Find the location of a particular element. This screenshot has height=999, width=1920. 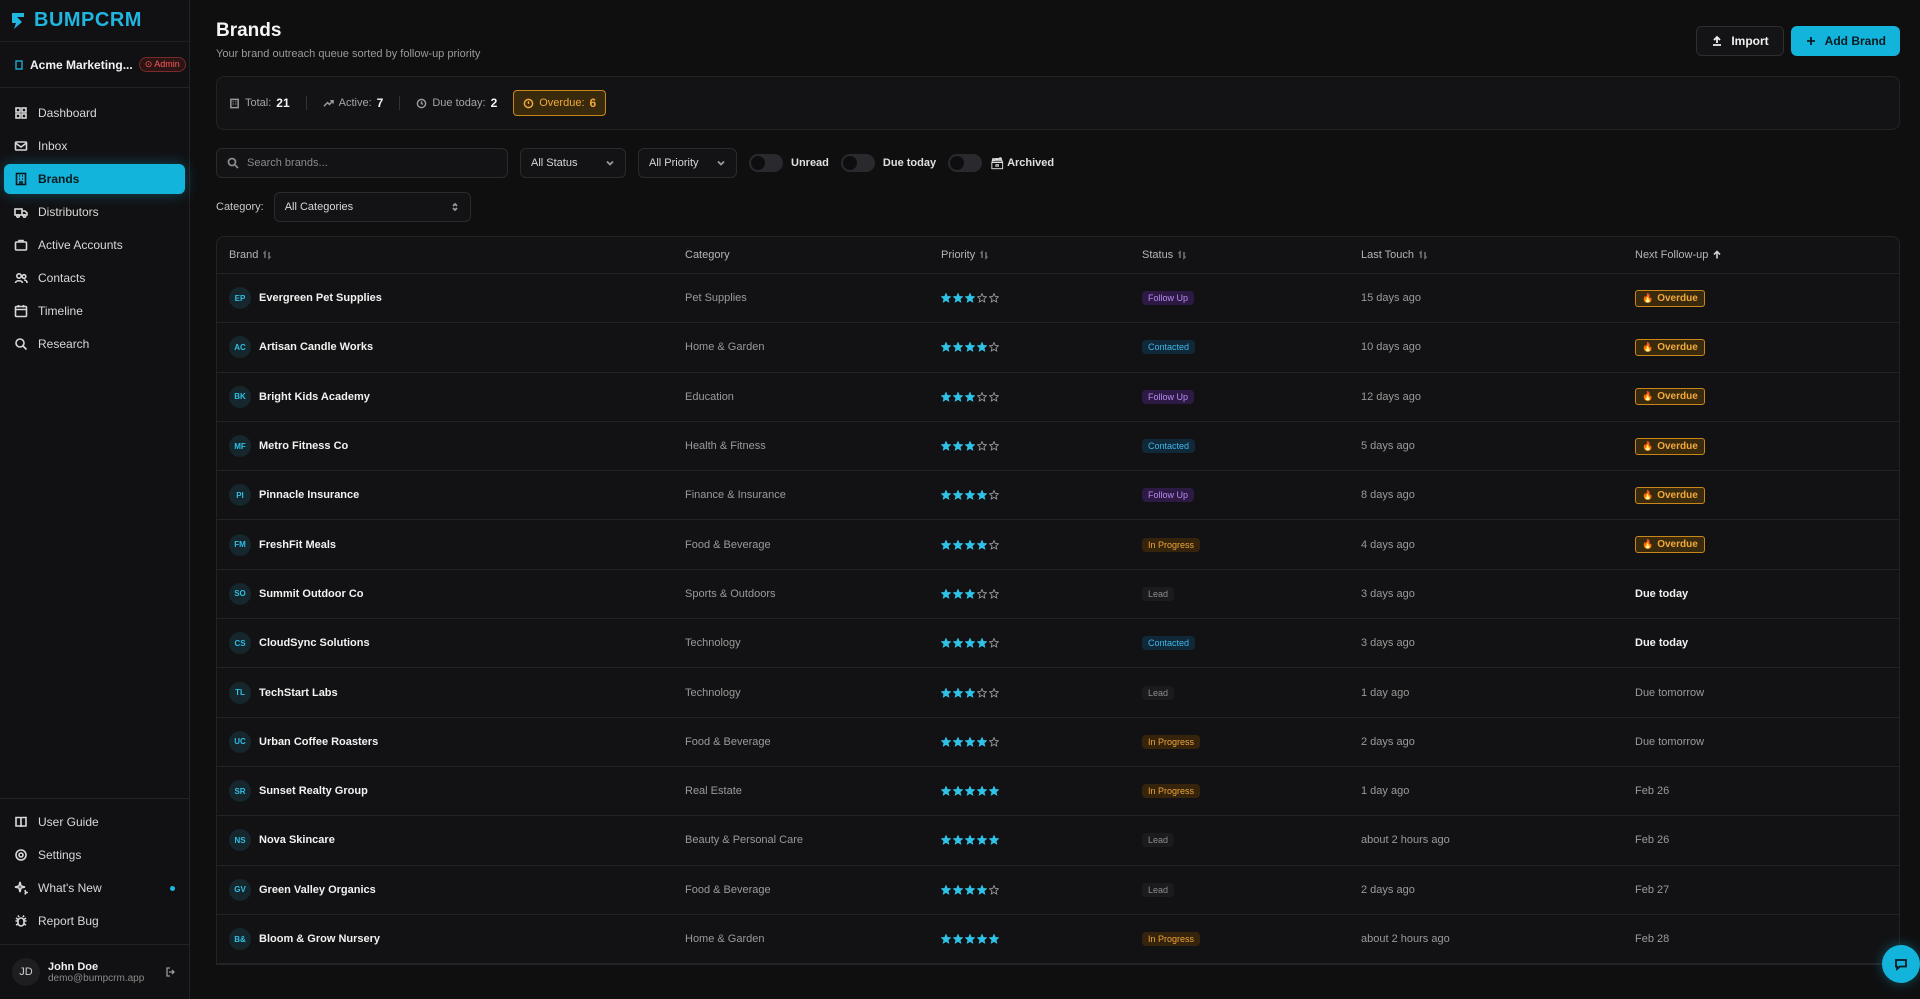

brand-cell: CS CloudSync Solutions is located at coordinates (445, 643).